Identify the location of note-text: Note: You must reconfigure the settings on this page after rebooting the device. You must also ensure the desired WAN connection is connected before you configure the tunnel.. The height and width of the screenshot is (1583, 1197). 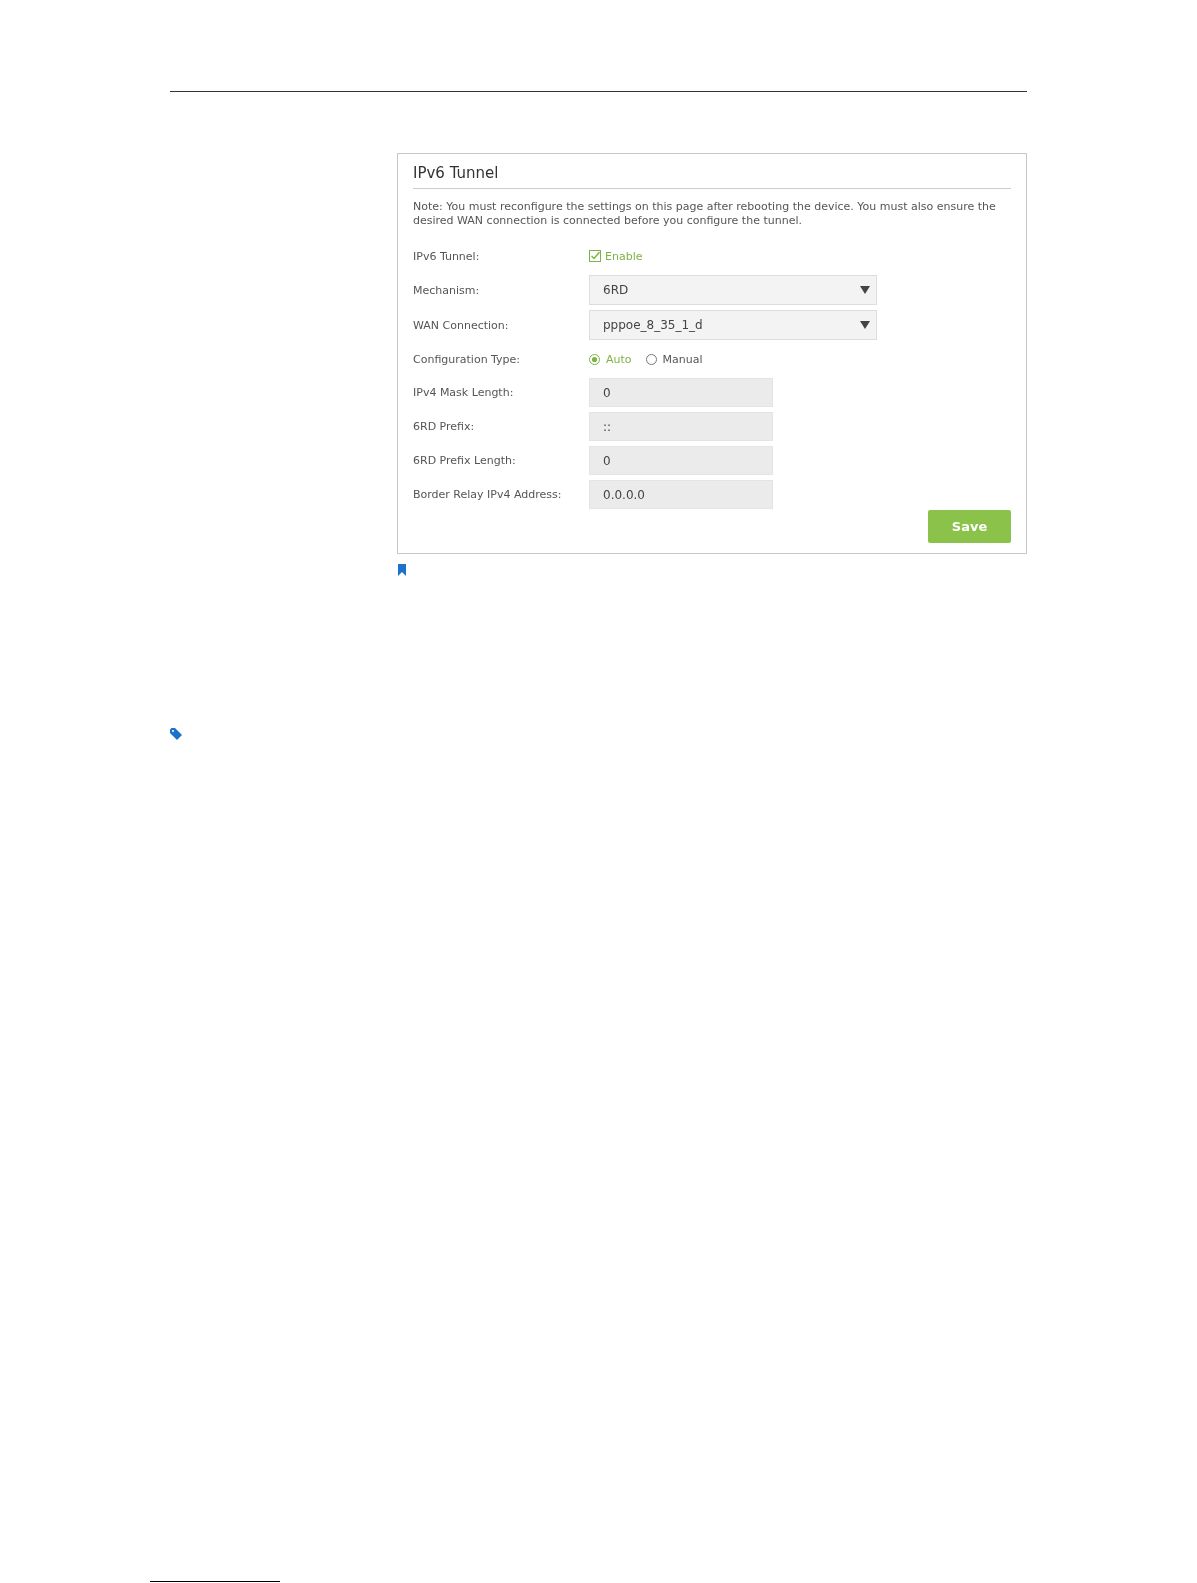
(705, 214).